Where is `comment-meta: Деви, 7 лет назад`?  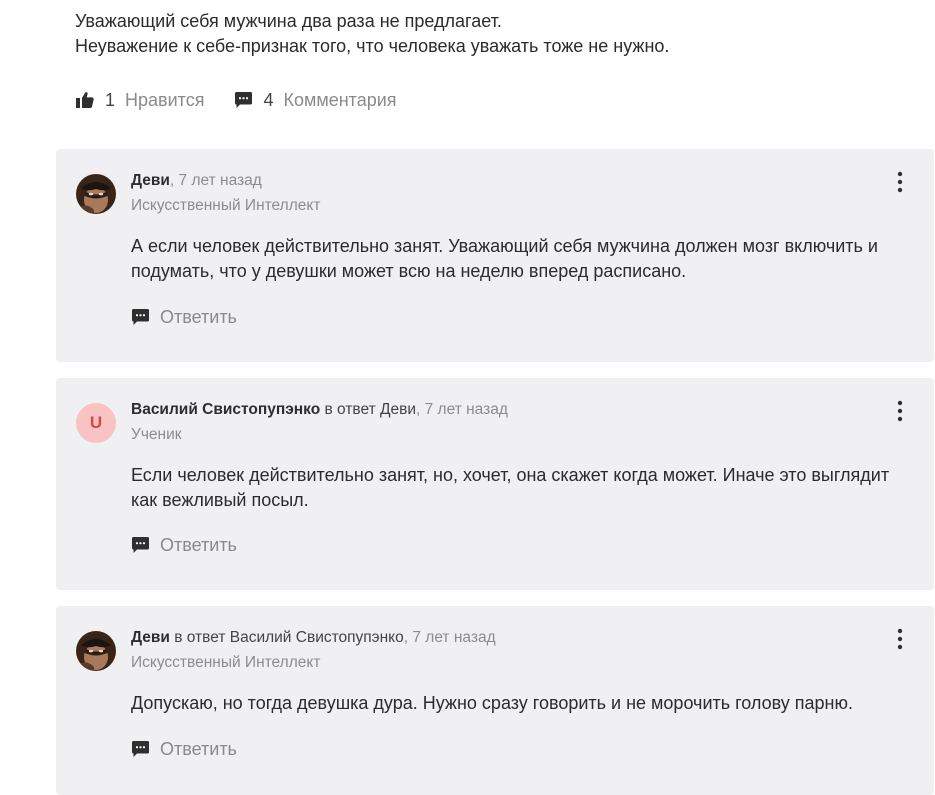
comment-meta: Деви, 7 лет назад is located at coordinates (196, 181).